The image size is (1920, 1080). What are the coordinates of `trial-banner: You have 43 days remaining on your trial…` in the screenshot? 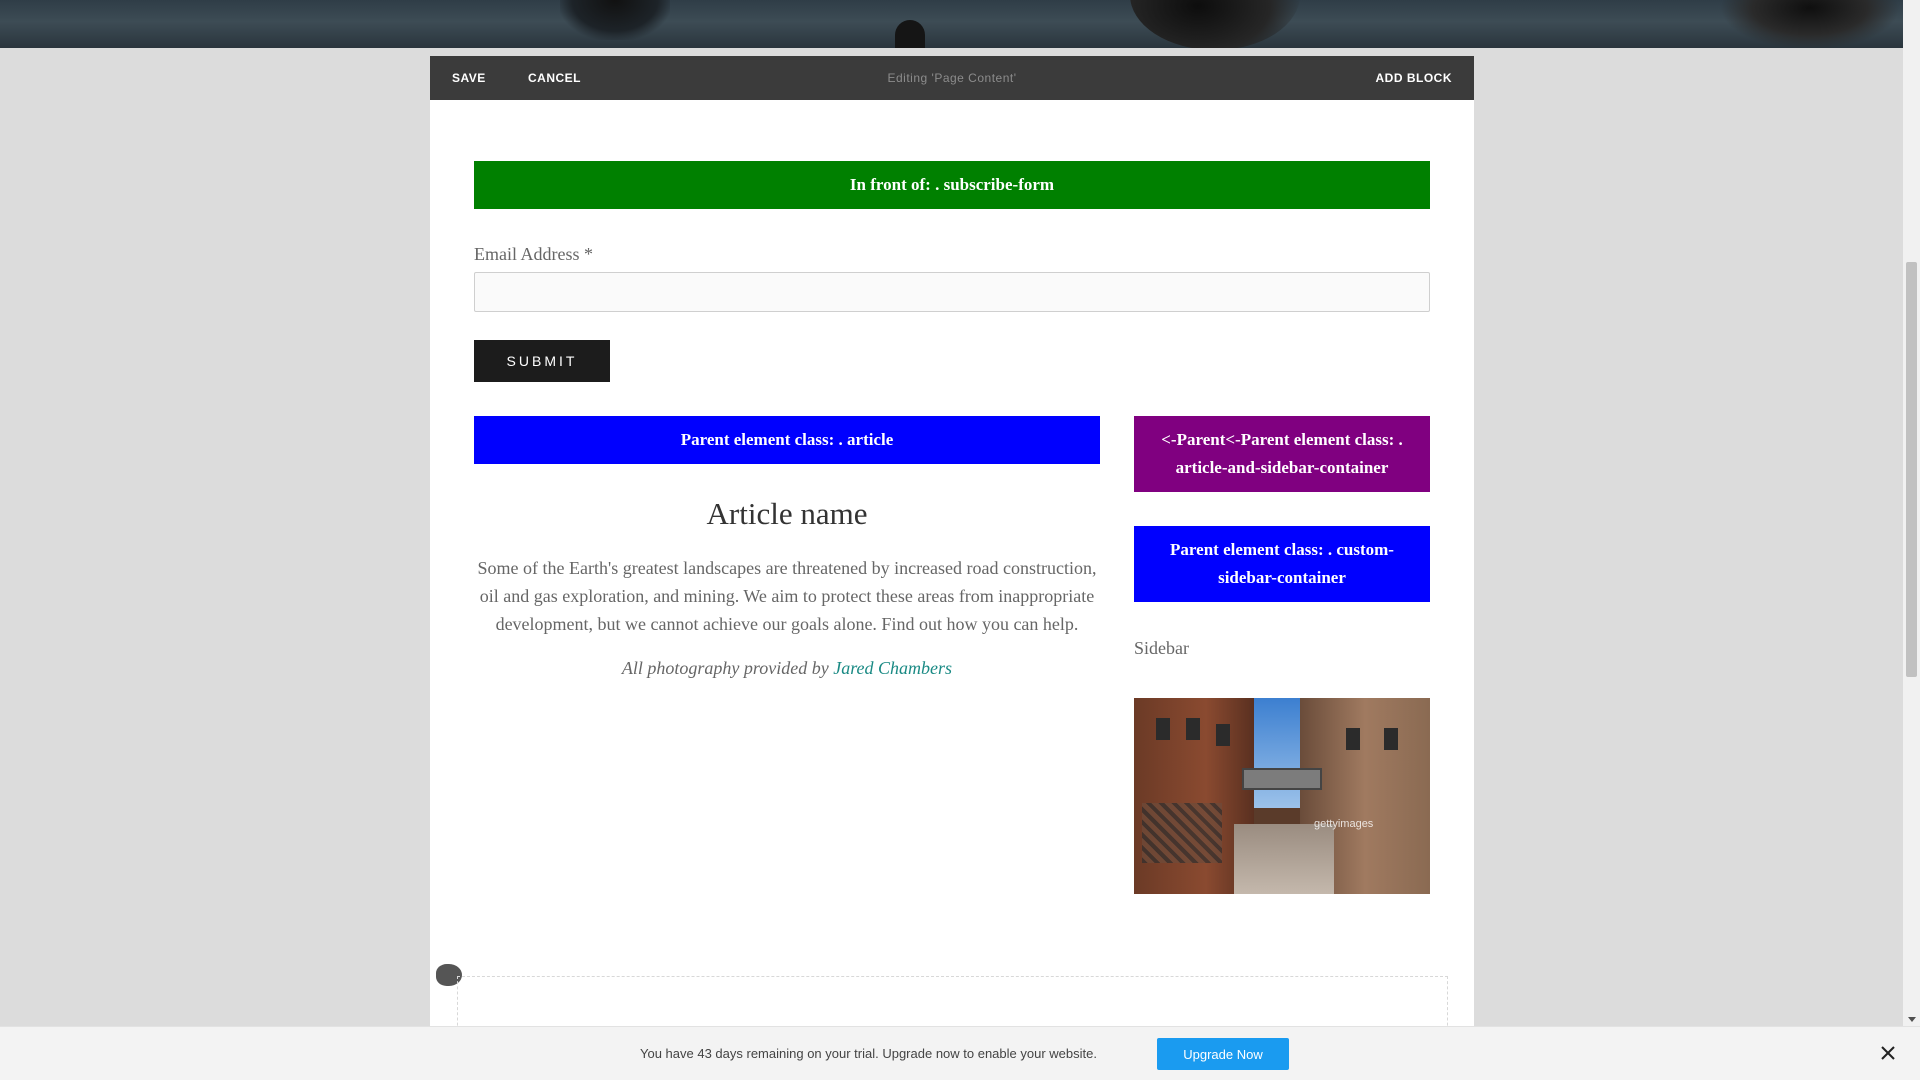 It's located at (960, 1053).